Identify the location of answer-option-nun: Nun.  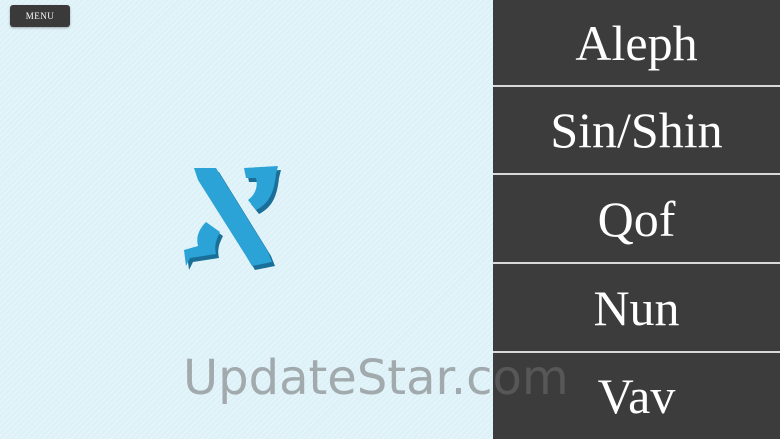
(636, 307).